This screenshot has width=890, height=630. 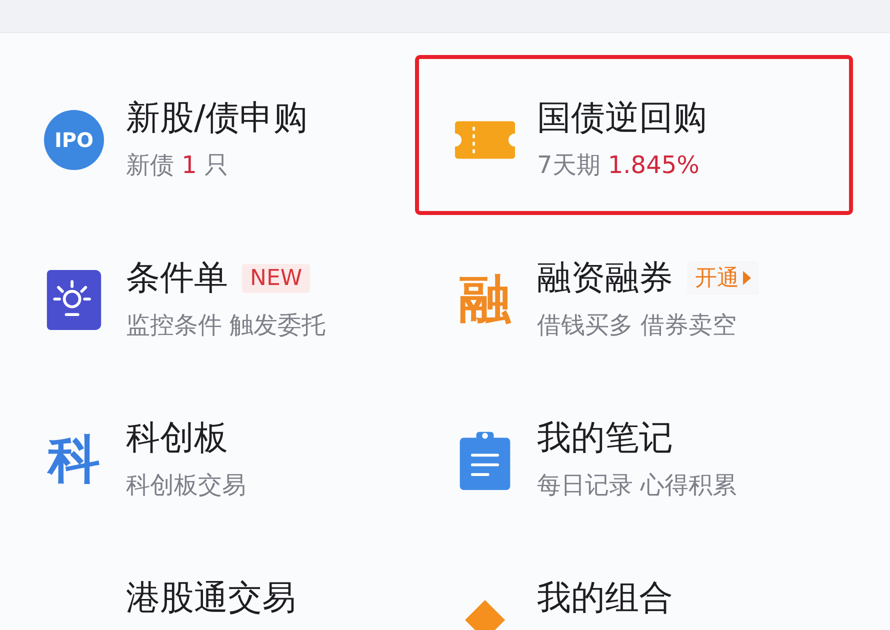 I want to click on item-title: 国债逆回购, so click(x=622, y=118).